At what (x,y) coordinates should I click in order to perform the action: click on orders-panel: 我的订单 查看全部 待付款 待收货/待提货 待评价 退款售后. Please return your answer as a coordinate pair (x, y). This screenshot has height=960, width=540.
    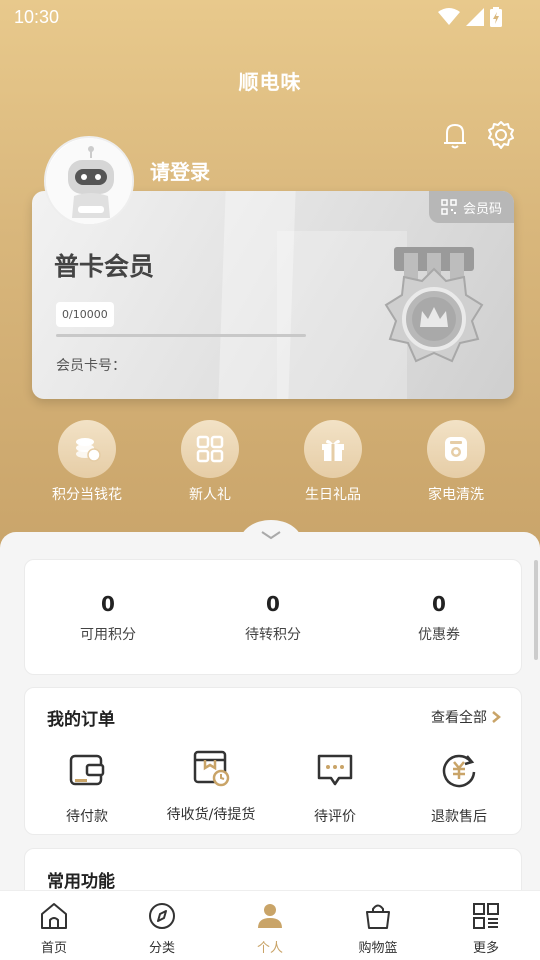
    Looking at the image, I should click on (273, 761).